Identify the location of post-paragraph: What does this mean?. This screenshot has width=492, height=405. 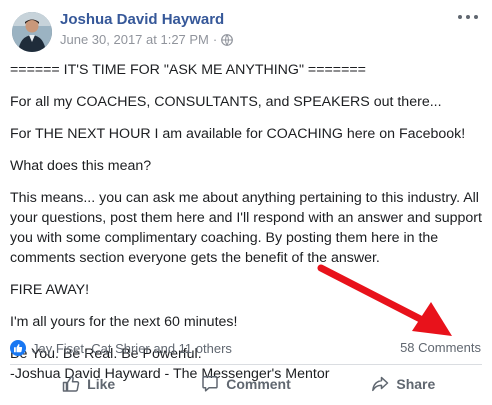
(81, 166).